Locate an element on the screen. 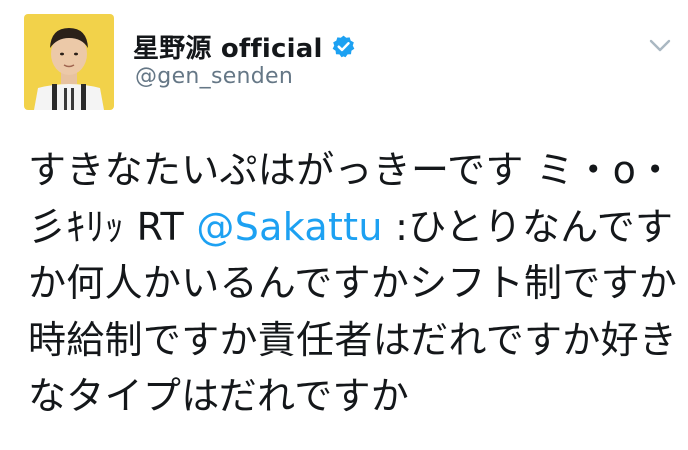 The height and width of the screenshot is (450, 688). display-name-row: 星野源 official is located at coordinates (244, 46).